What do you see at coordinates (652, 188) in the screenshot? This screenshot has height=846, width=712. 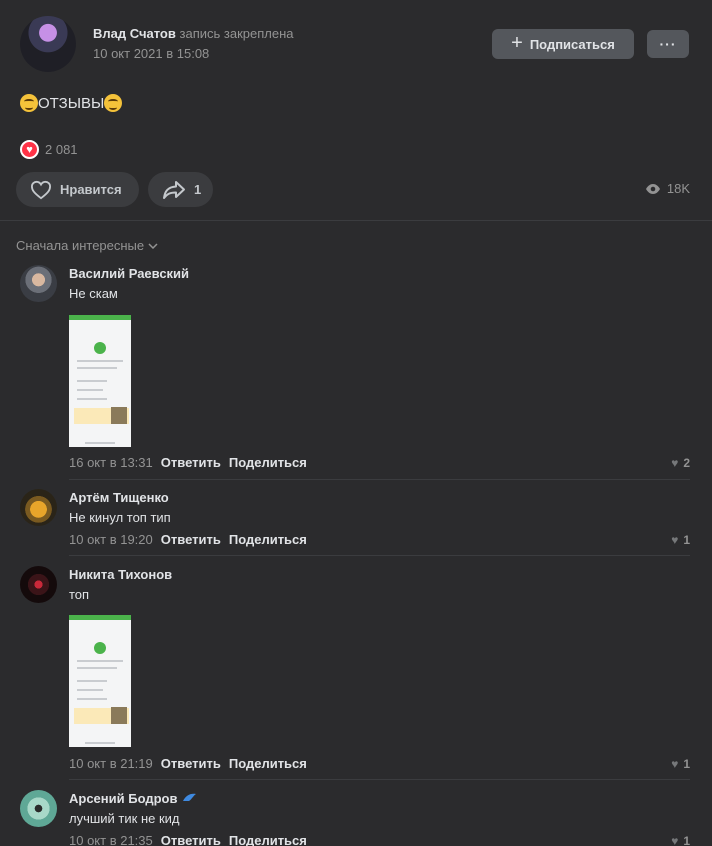 I see `eye-icon` at bounding box center [652, 188].